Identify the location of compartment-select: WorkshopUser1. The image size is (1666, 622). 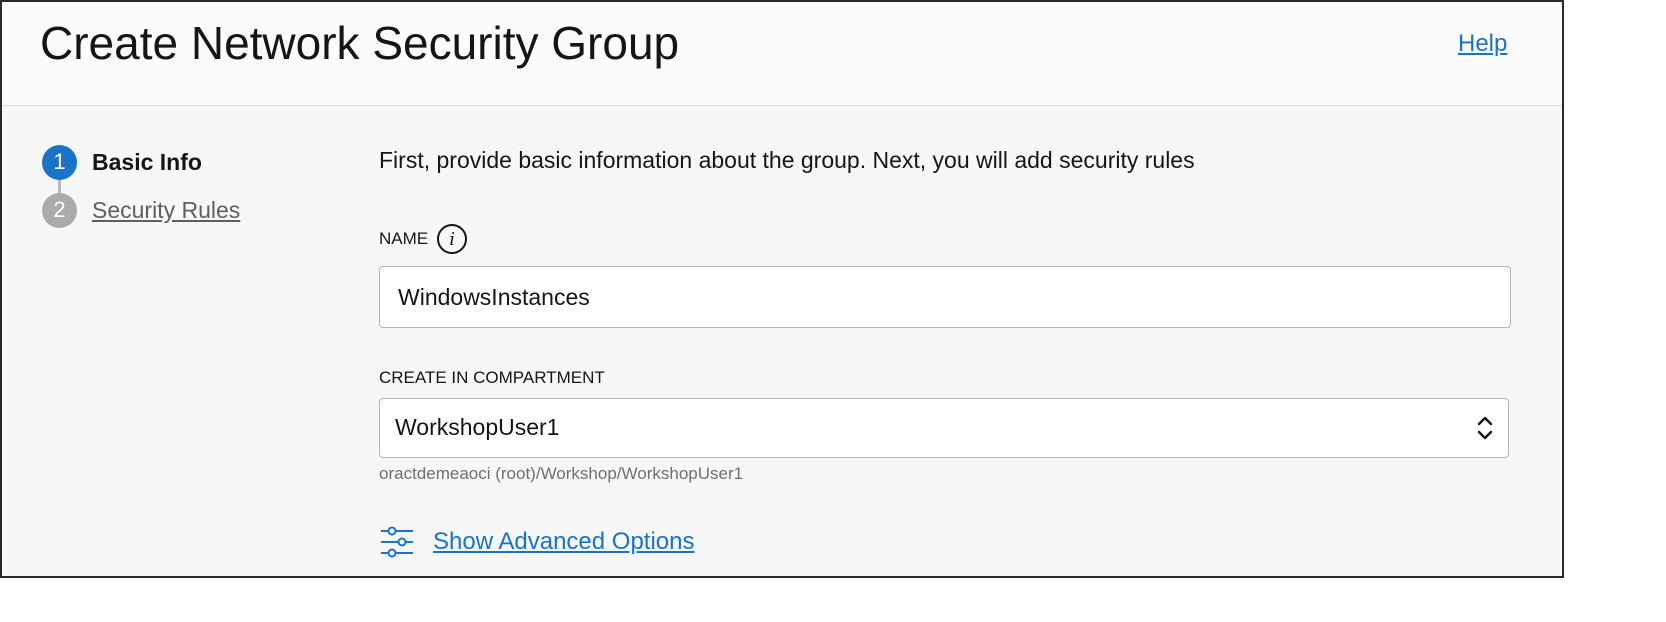
(944, 428).